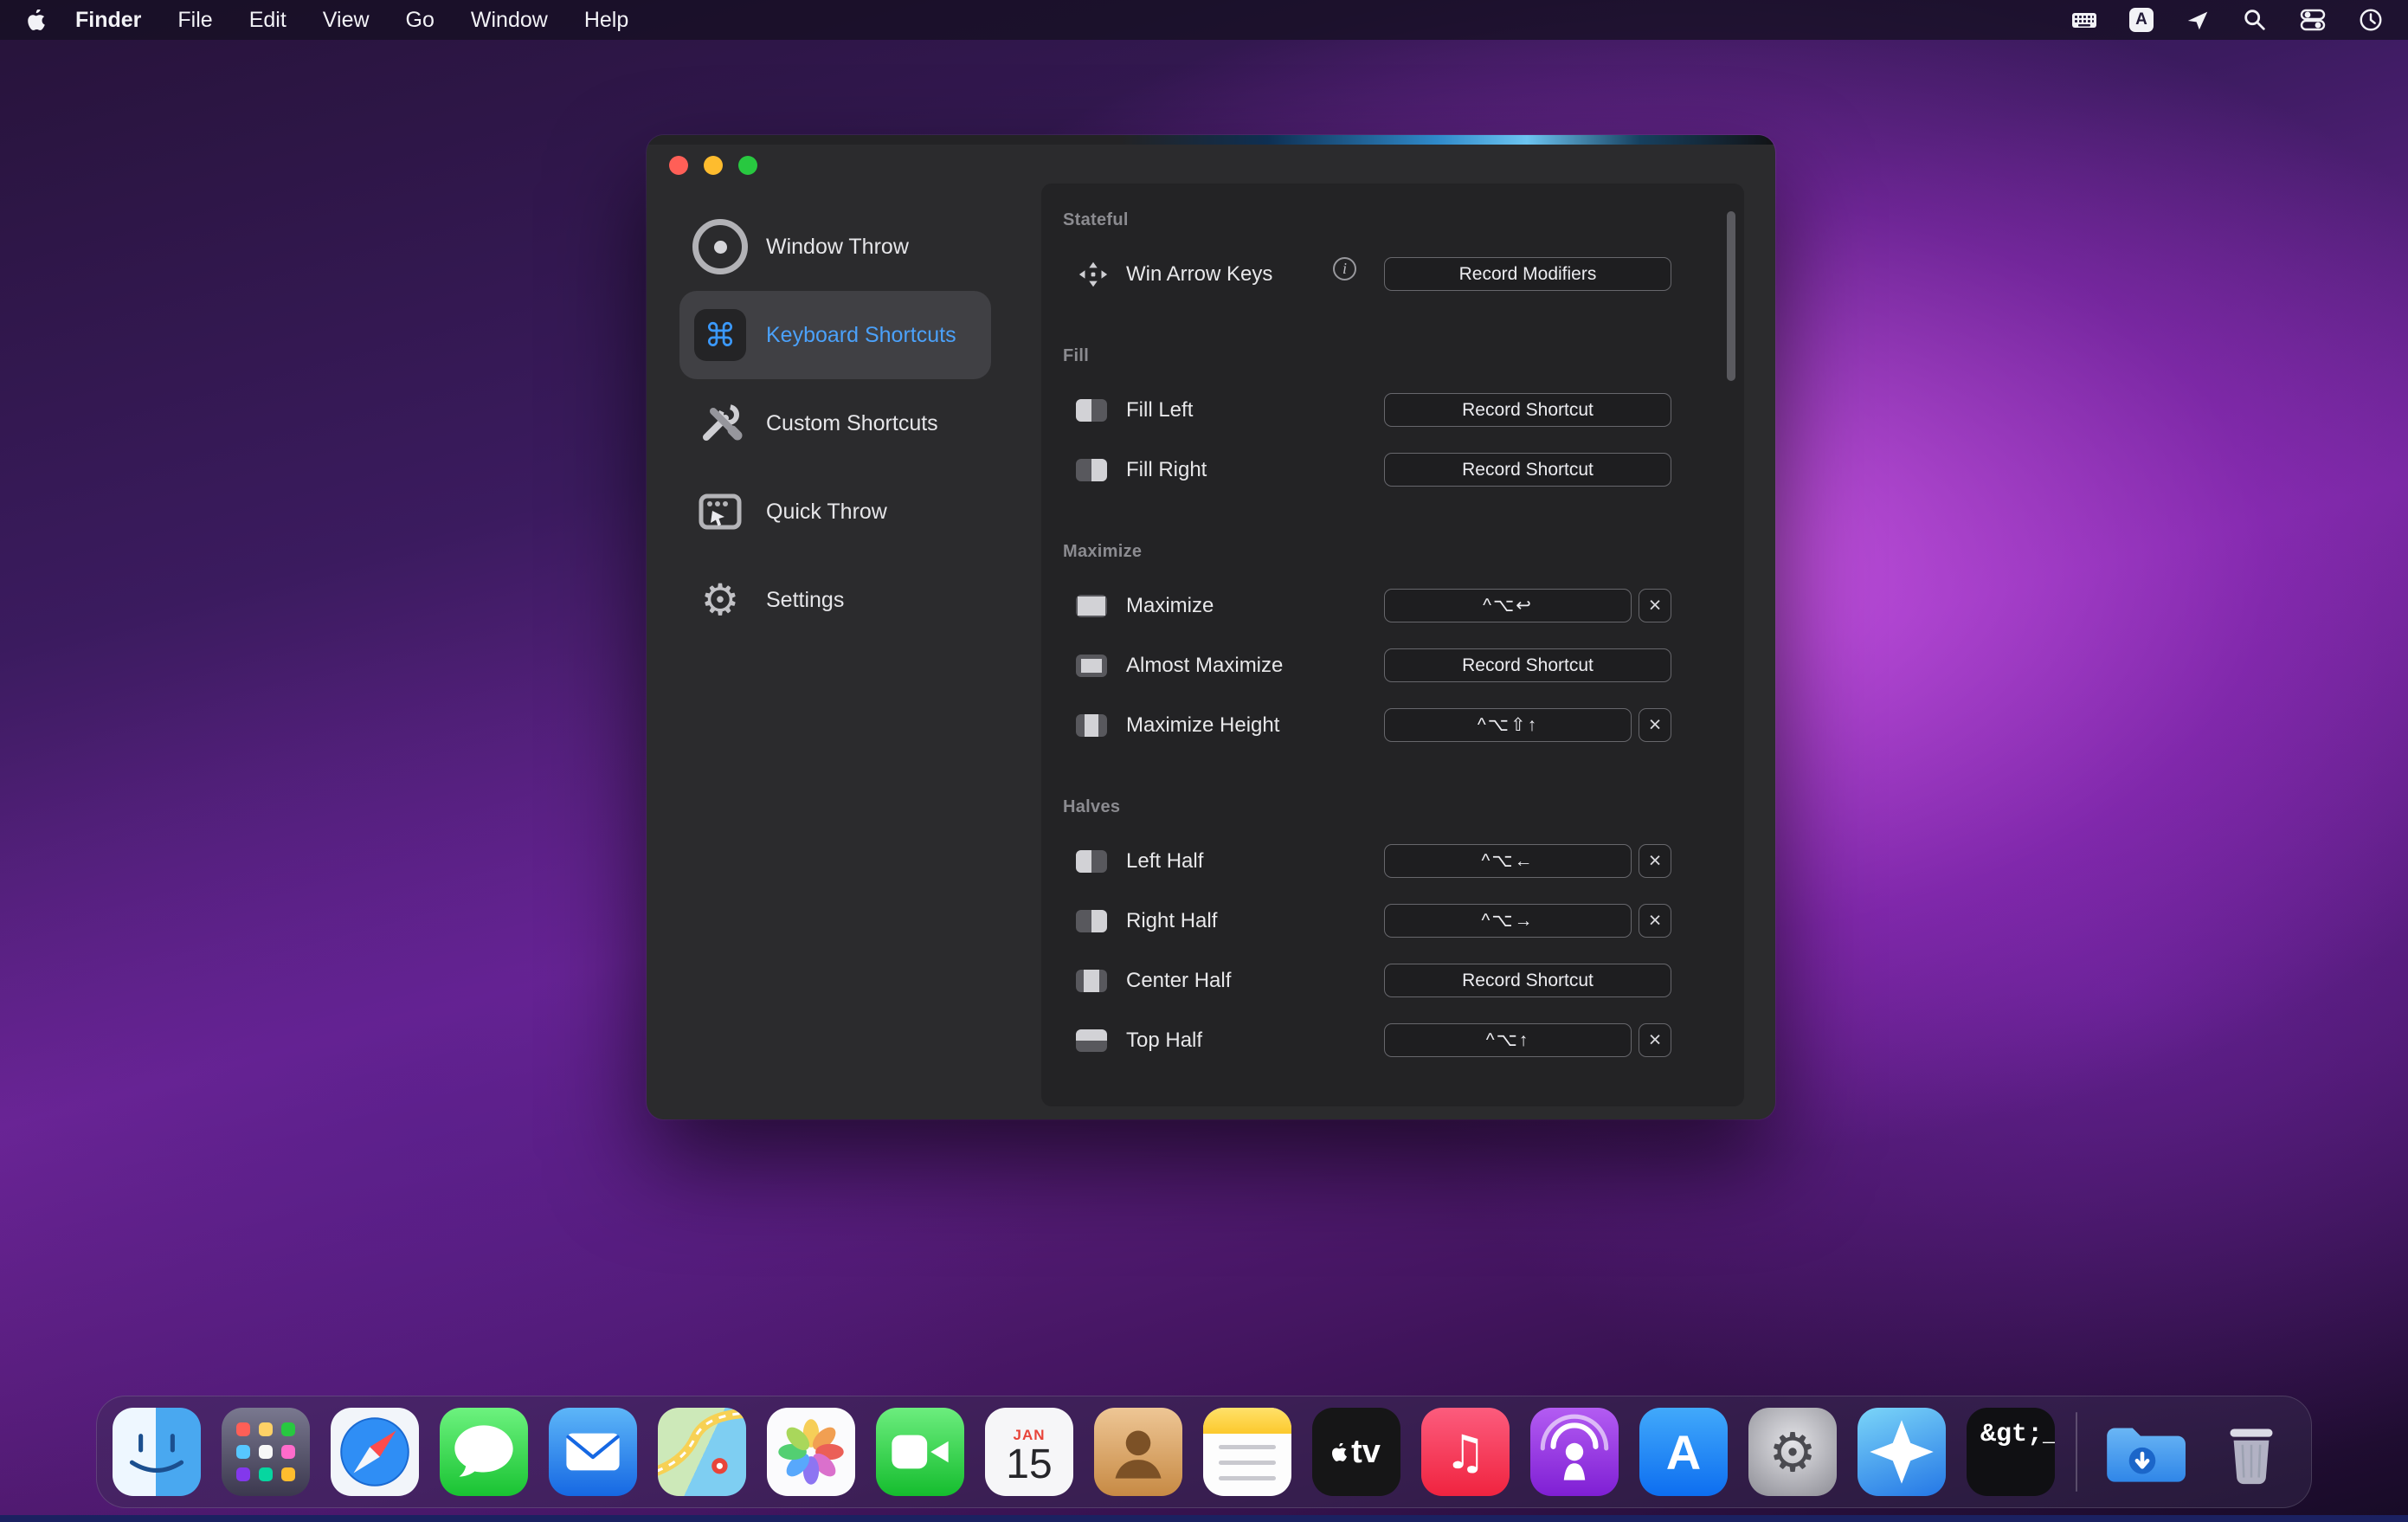 This screenshot has width=2408, height=1522. I want to click on sidebar-item-quick-throw: Quick Throw, so click(835, 512).